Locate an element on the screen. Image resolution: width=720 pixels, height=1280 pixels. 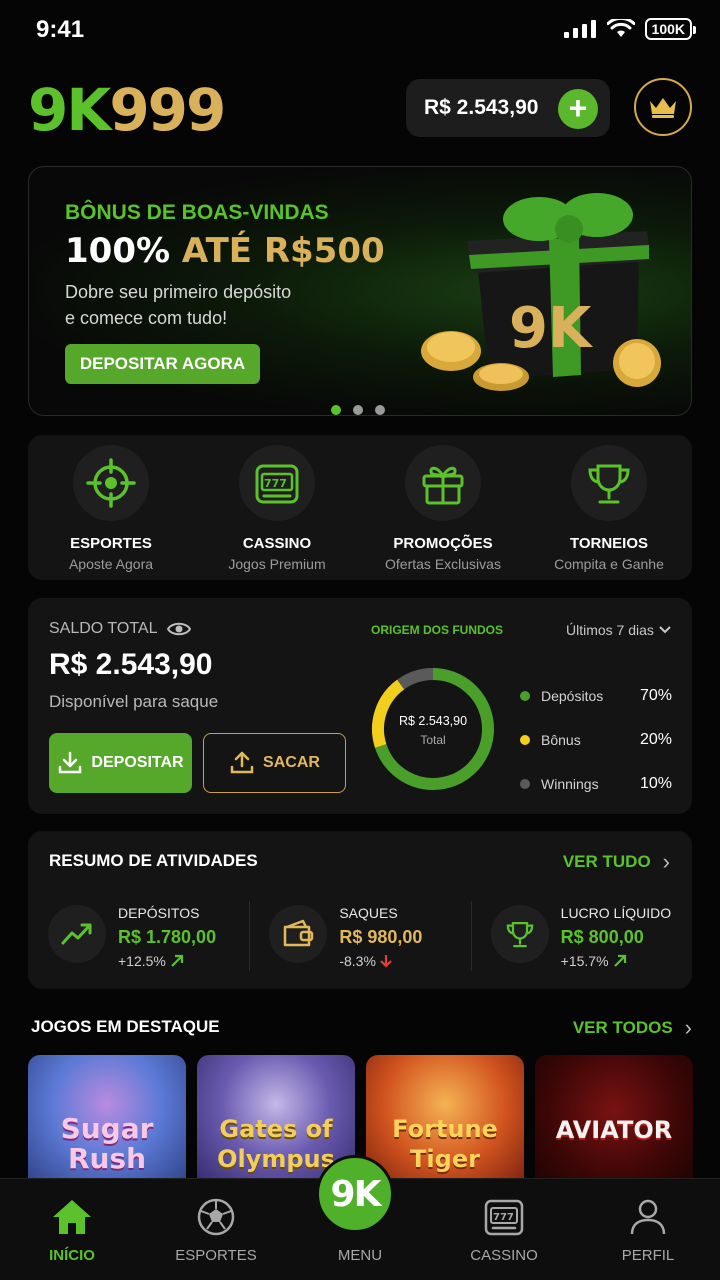
game-card-aviator: AVIATOR is located at coordinates (614, 1125).